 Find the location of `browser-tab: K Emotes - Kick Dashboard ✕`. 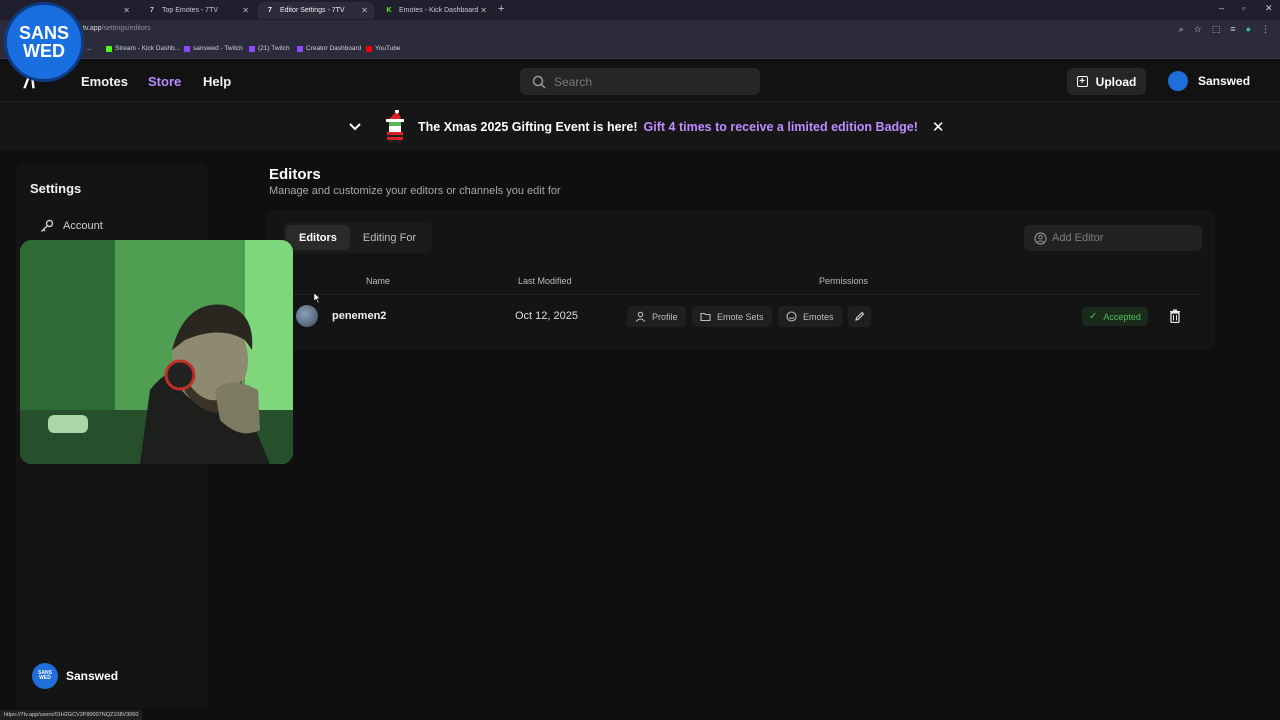

browser-tab: K Emotes - Kick Dashboard ✕ is located at coordinates (435, 10).